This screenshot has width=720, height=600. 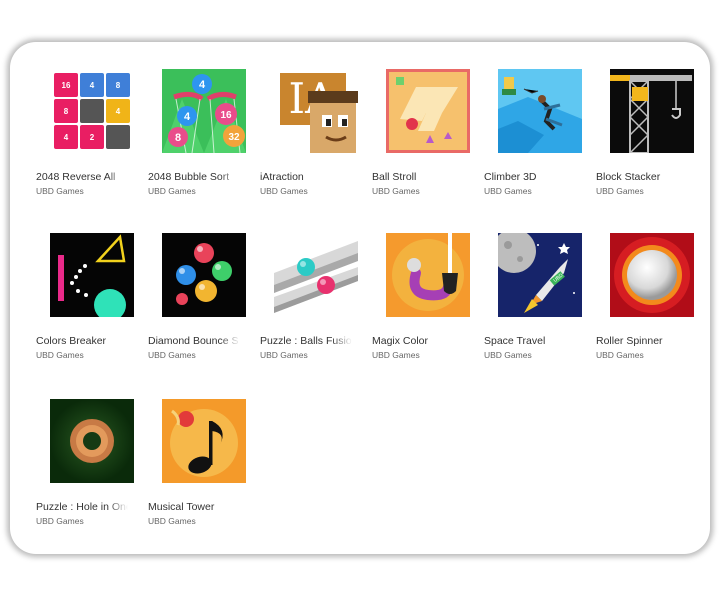 What do you see at coordinates (204, 275) in the screenshot?
I see `diamond-bounce-icon` at bounding box center [204, 275].